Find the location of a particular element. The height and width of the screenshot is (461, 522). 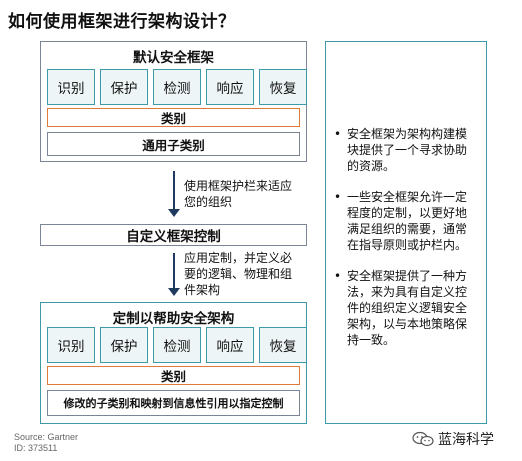

top-category-bar: 类别 is located at coordinates (173, 117).